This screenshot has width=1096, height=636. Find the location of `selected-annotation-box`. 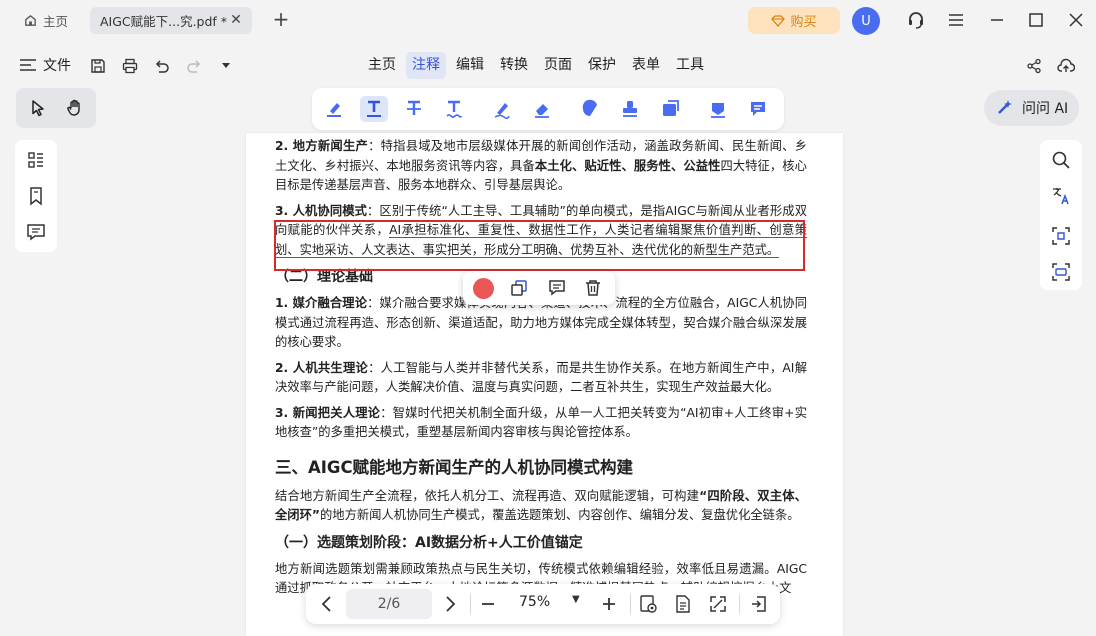

selected-annotation-box is located at coordinates (539, 245).